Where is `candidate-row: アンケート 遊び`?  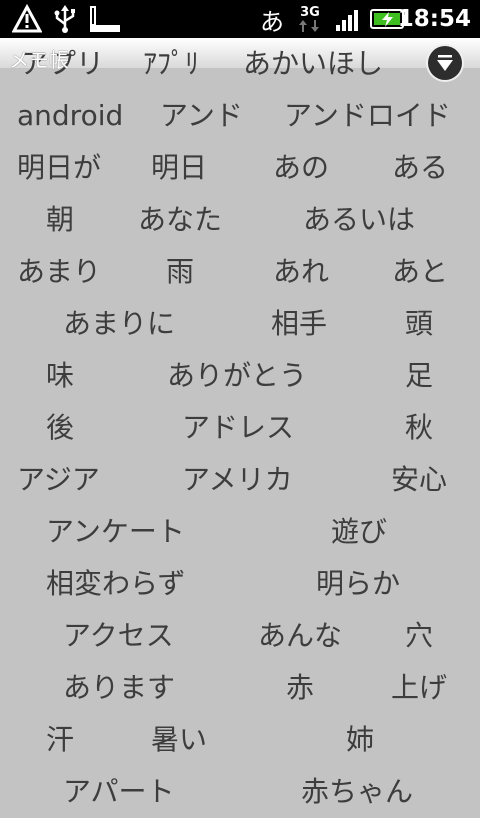
candidate-row: アンケート 遊び is located at coordinates (240, 532).